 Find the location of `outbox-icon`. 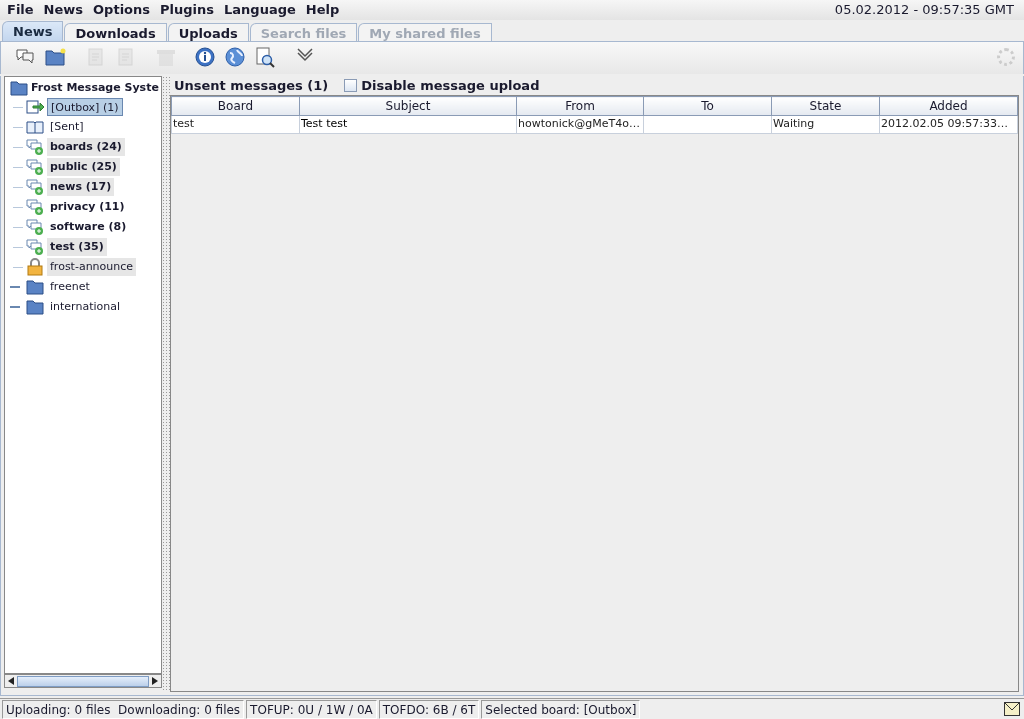

outbox-icon is located at coordinates (35, 107).